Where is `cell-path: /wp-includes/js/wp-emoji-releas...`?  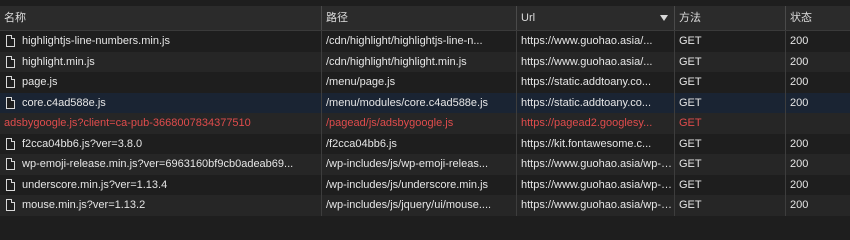
cell-path: /wp-includes/js/wp-emoji-releas... is located at coordinates (419, 164).